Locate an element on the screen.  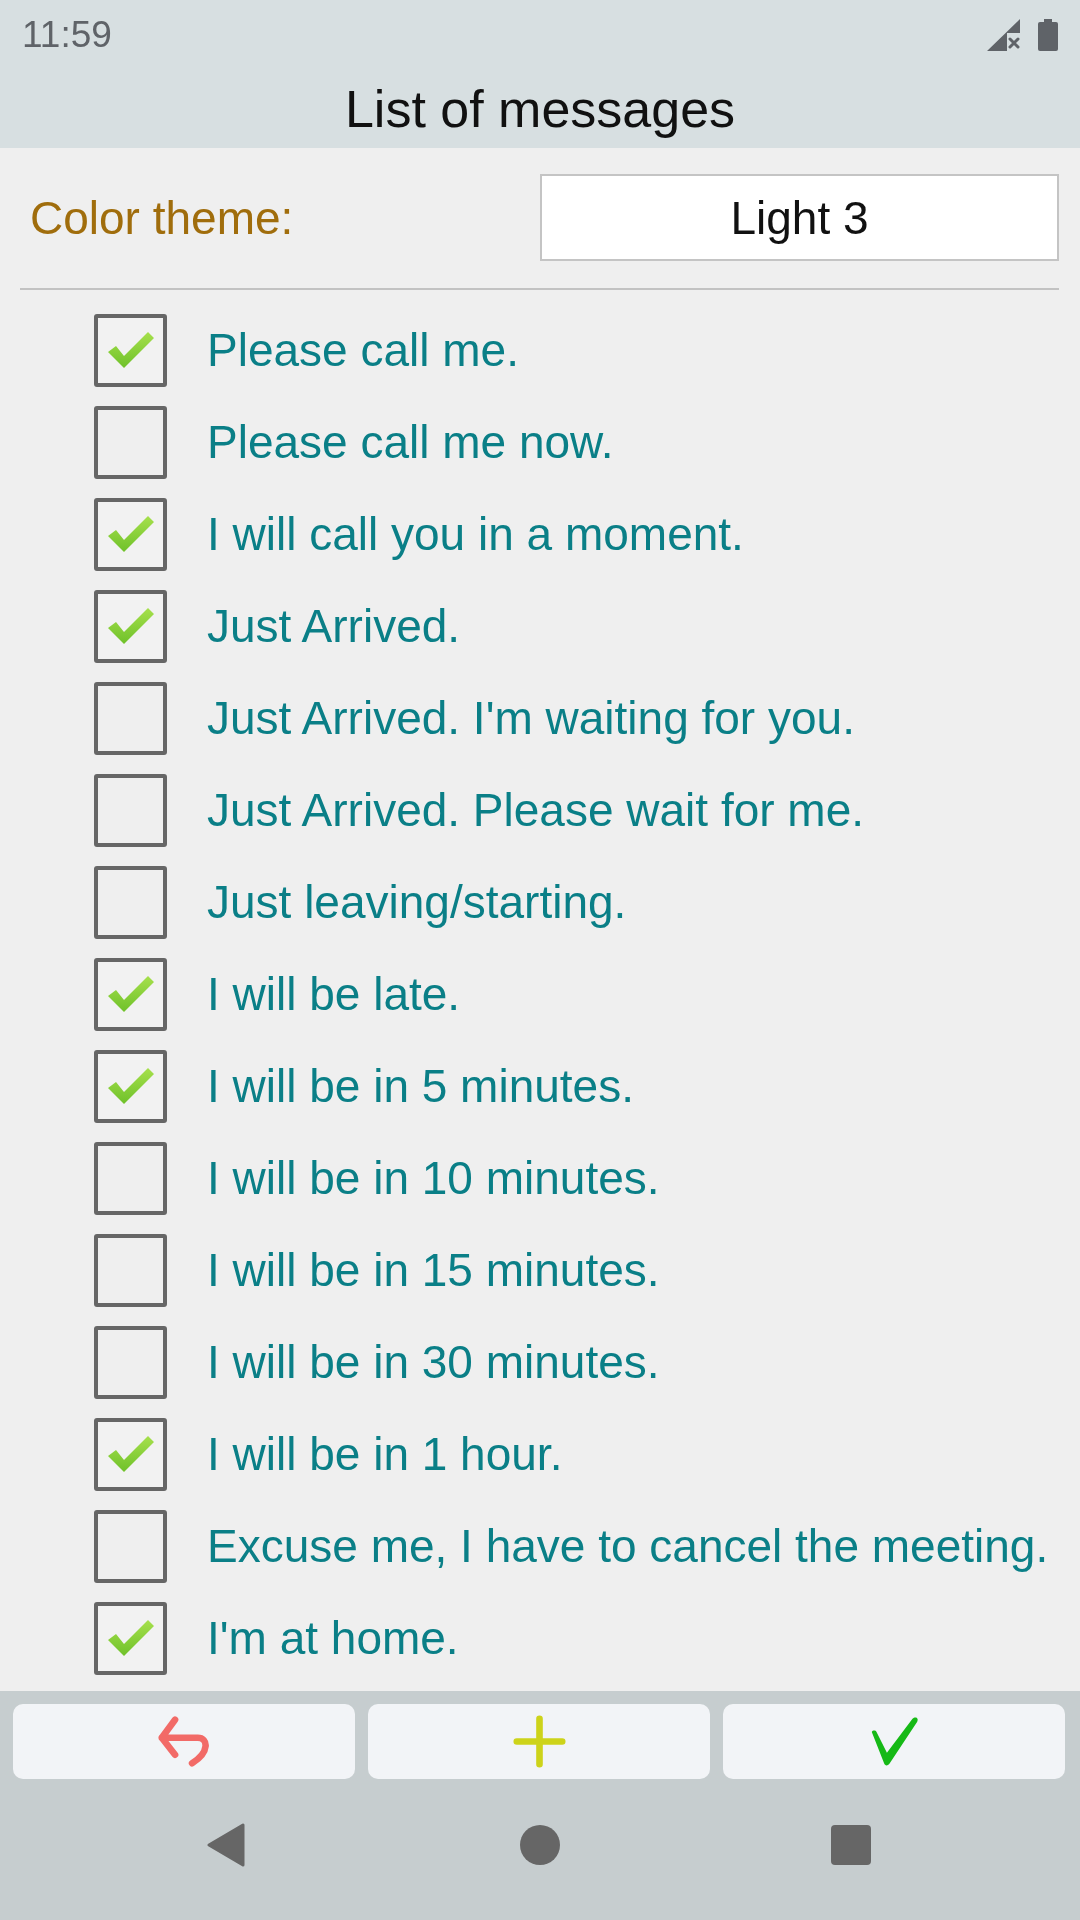
theme-field: Light 3 is located at coordinates (799, 217).